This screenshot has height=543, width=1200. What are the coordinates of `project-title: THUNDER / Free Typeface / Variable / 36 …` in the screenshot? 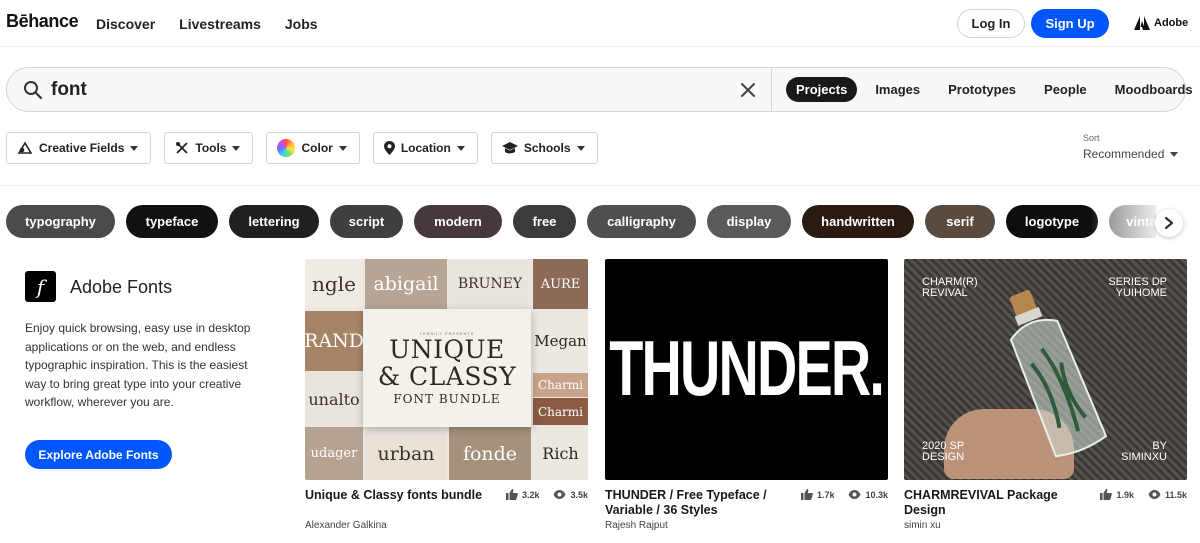 It's located at (695, 503).